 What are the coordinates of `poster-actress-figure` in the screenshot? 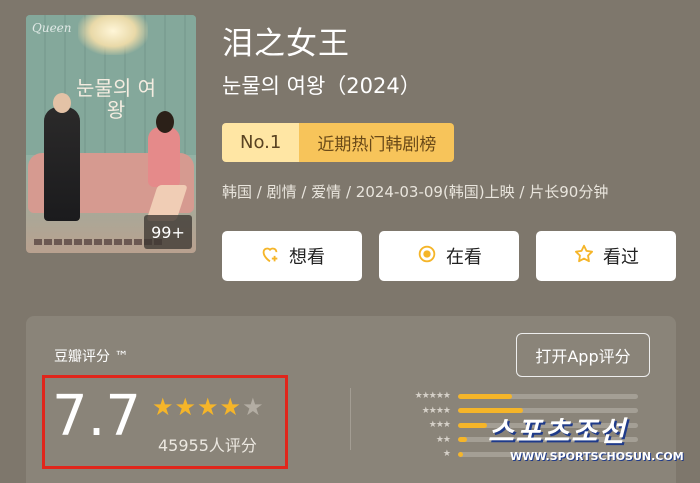 It's located at (164, 149).